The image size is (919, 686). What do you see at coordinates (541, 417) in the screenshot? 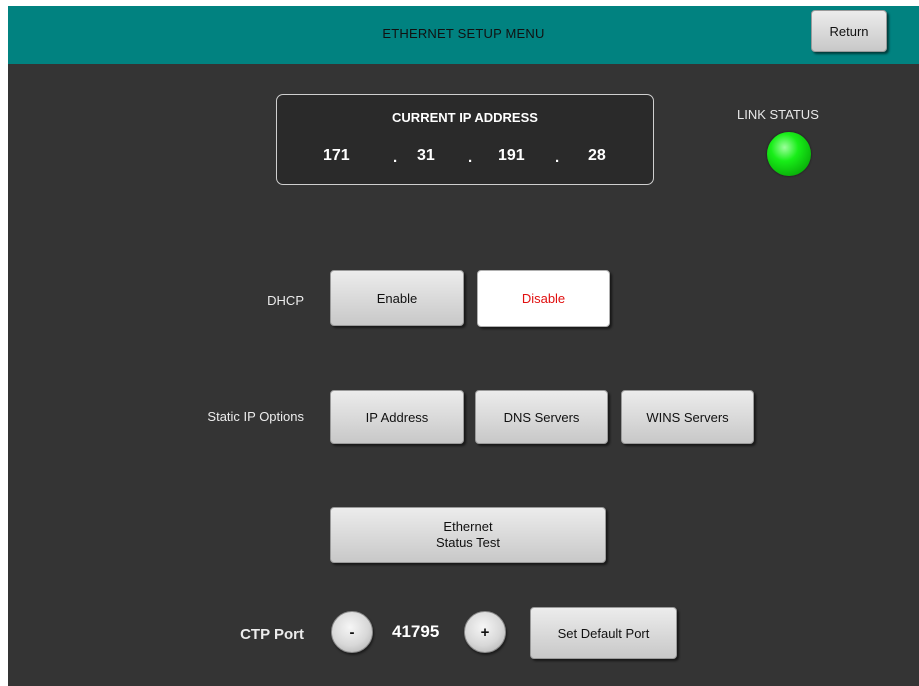
I see `dns-servers-button: DNS Servers` at bounding box center [541, 417].